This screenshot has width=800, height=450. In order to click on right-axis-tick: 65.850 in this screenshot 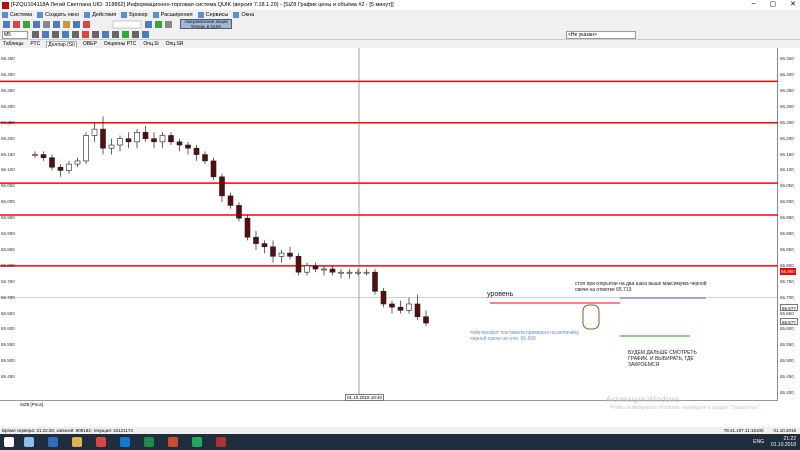, I will do `click(787, 249)`.